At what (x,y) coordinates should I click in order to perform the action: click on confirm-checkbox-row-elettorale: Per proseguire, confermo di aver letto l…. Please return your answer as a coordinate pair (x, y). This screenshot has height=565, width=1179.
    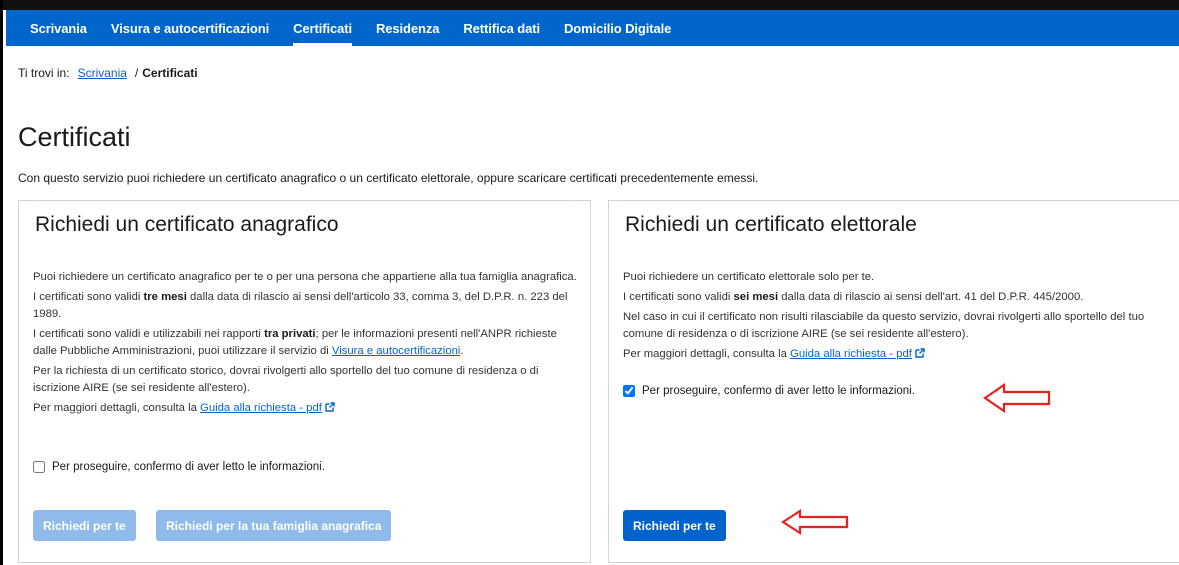
    Looking at the image, I should click on (769, 391).